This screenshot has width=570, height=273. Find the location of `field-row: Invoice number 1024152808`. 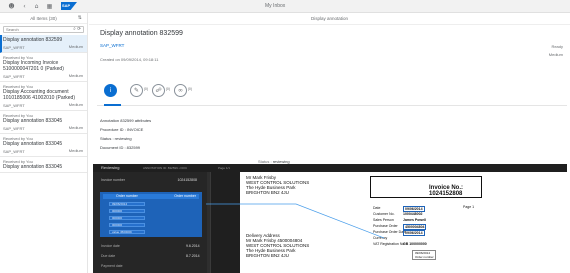

field-row: Invoice number 1024152808 is located at coordinates (151, 180).